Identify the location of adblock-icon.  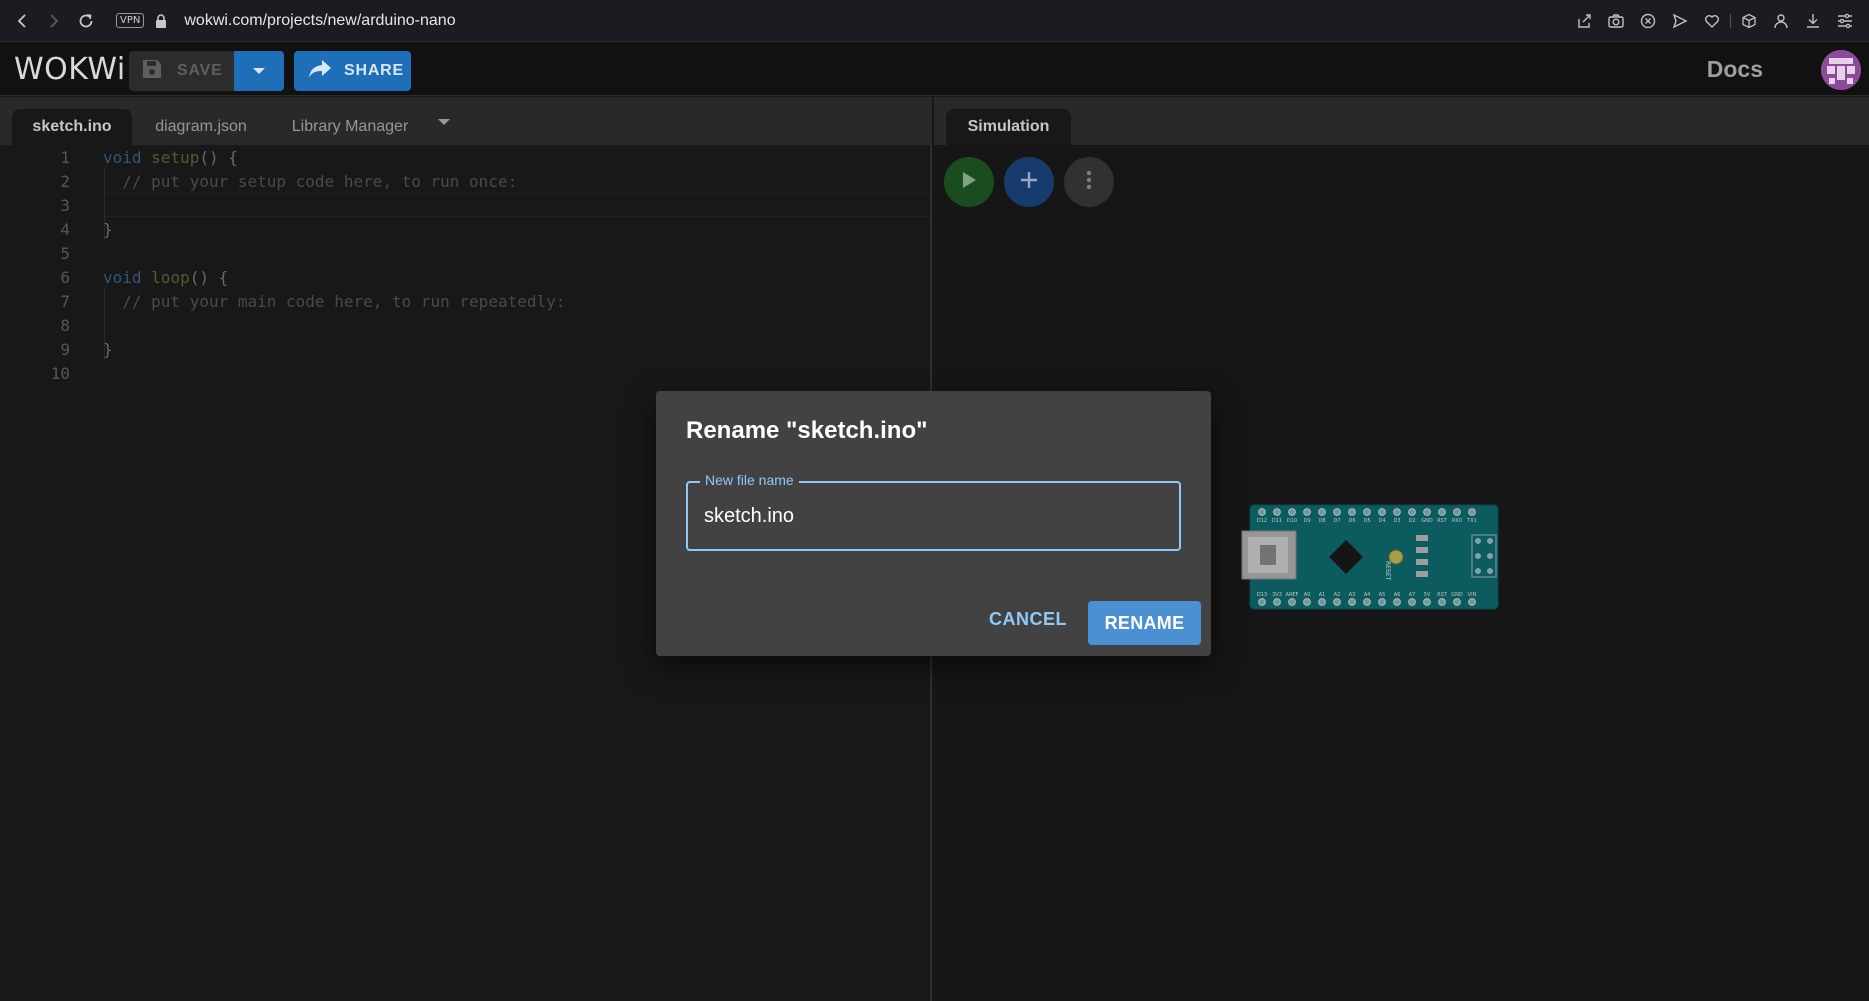
(1648, 21).